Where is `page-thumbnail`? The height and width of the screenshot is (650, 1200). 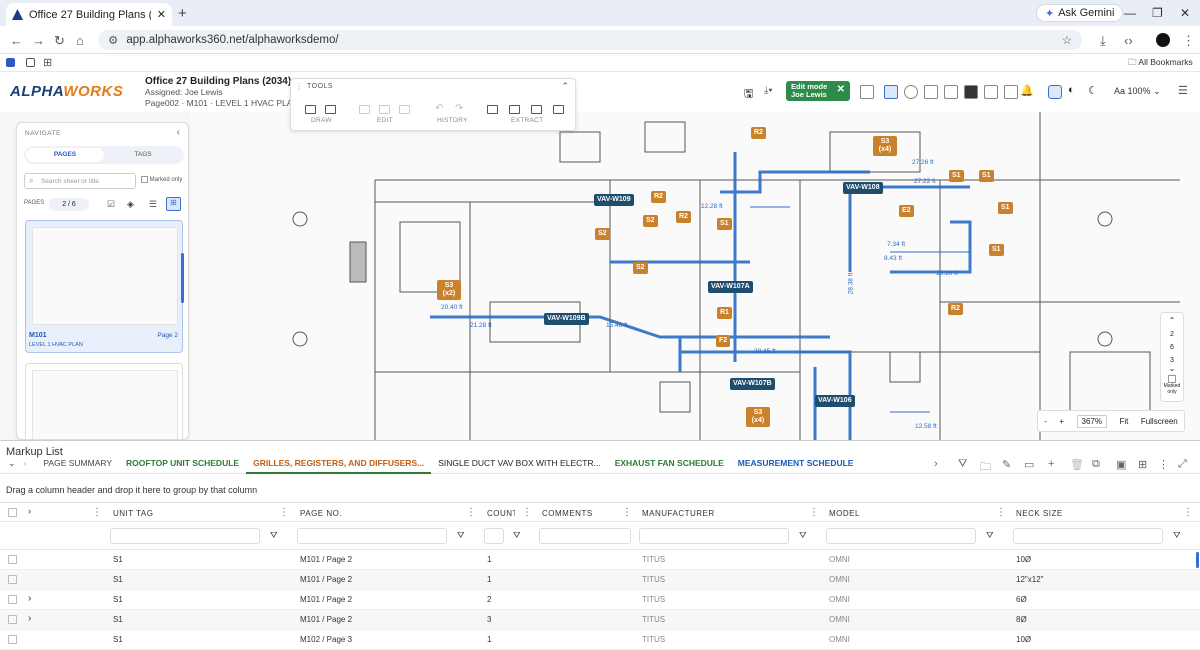 page-thumbnail is located at coordinates (104, 401).